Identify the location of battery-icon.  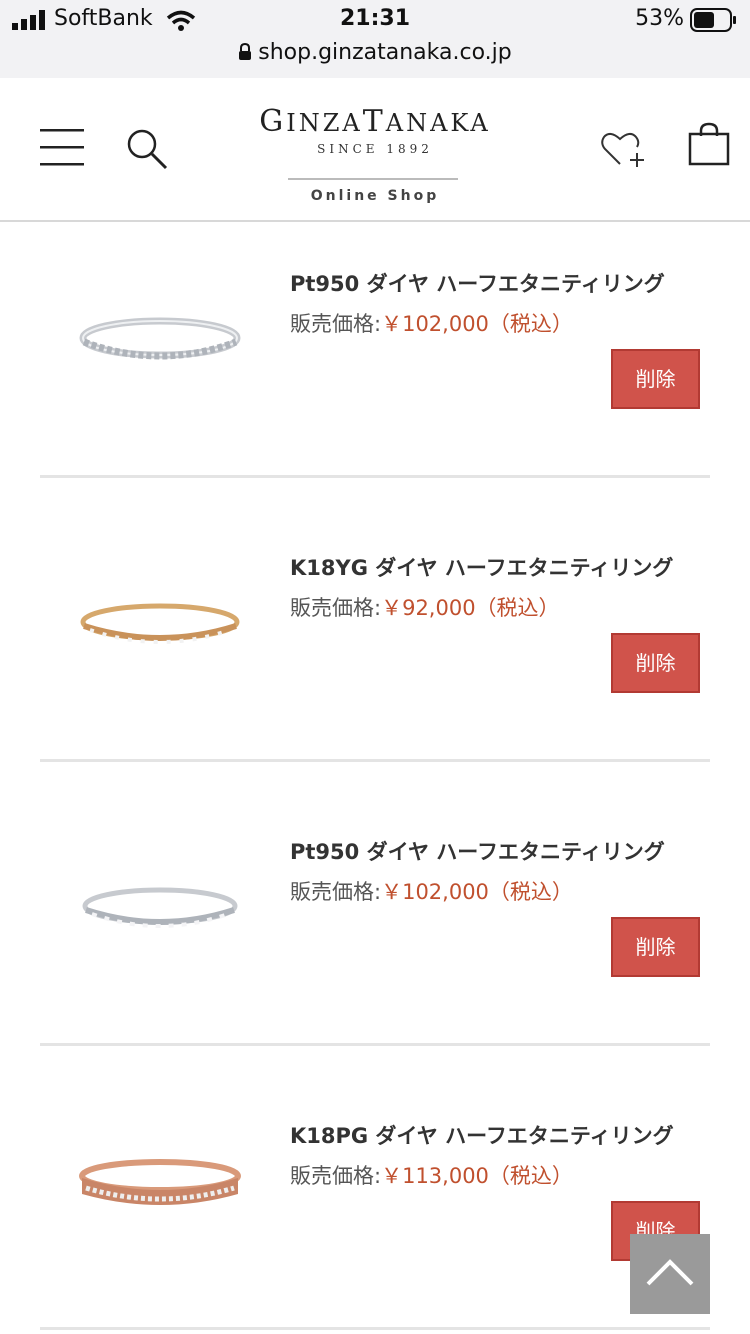
(713, 20).